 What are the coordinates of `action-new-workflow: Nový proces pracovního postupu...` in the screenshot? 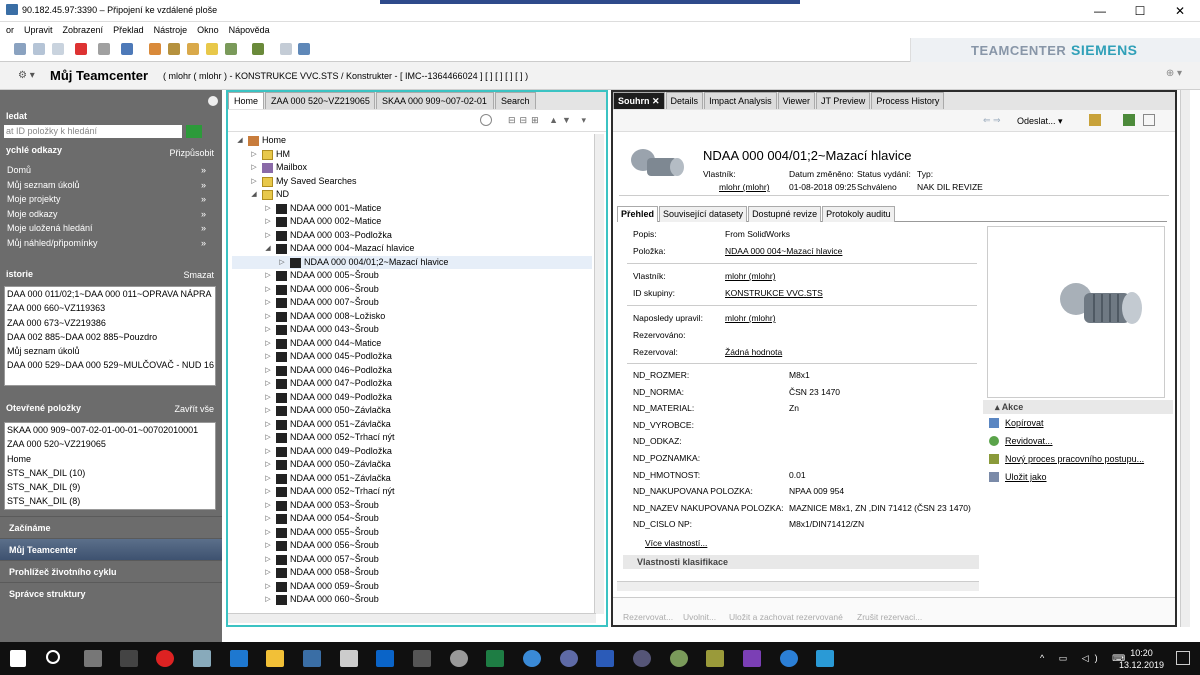 It's located at (1078, 459).